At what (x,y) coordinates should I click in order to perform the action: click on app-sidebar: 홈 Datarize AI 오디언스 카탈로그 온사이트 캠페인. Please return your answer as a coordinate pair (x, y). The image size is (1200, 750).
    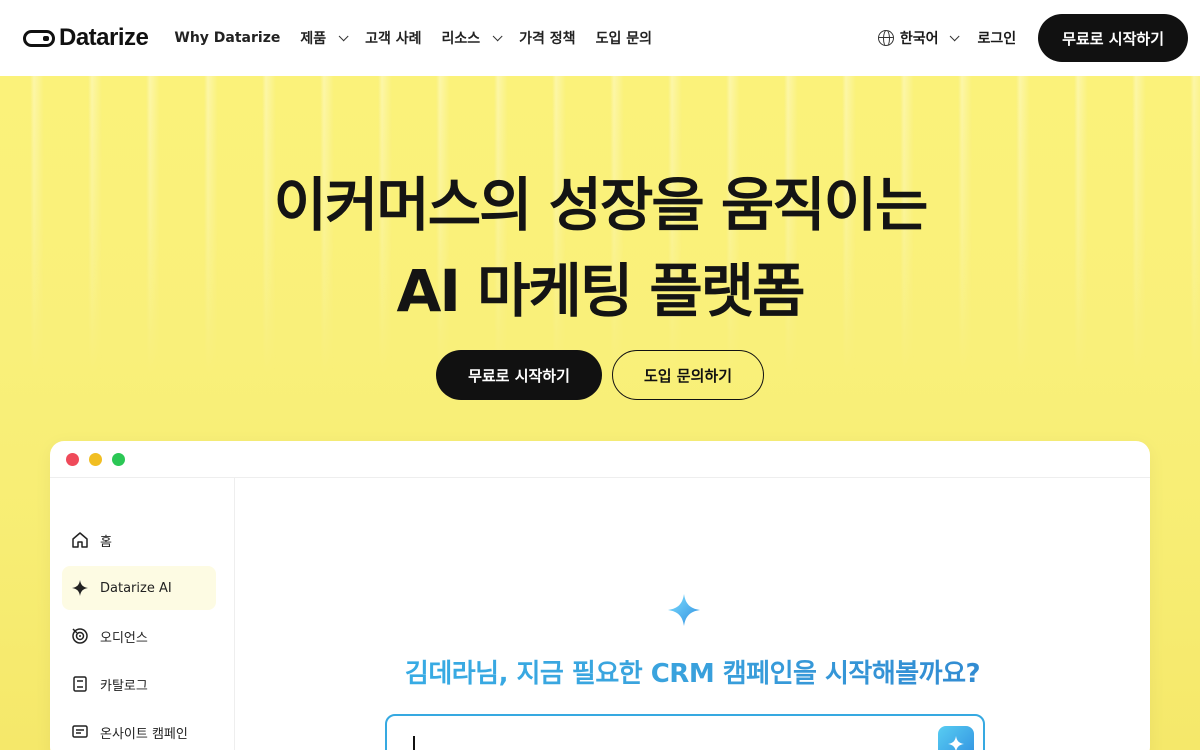
    Looking at the image, I should click on (142, 614).